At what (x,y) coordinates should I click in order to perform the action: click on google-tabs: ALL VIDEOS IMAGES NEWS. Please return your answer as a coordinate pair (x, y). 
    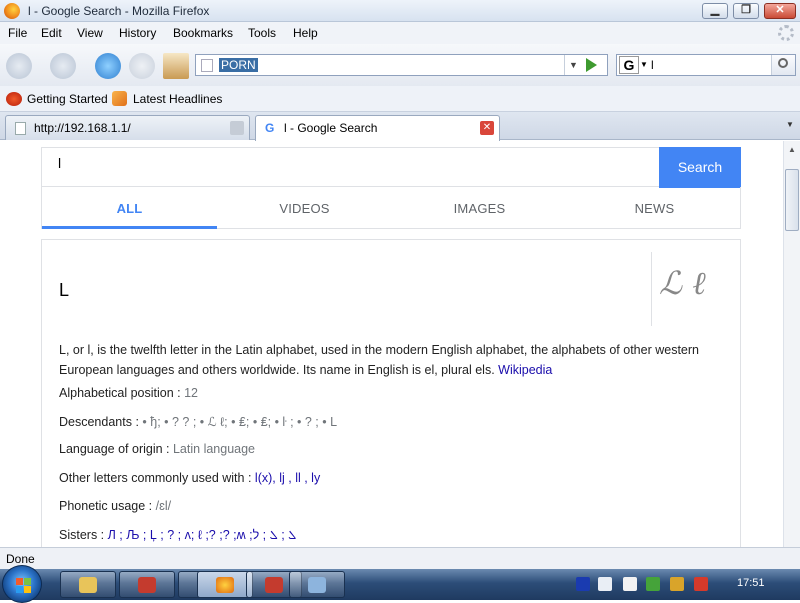
    Looking at the image, I should click on (391, 208).